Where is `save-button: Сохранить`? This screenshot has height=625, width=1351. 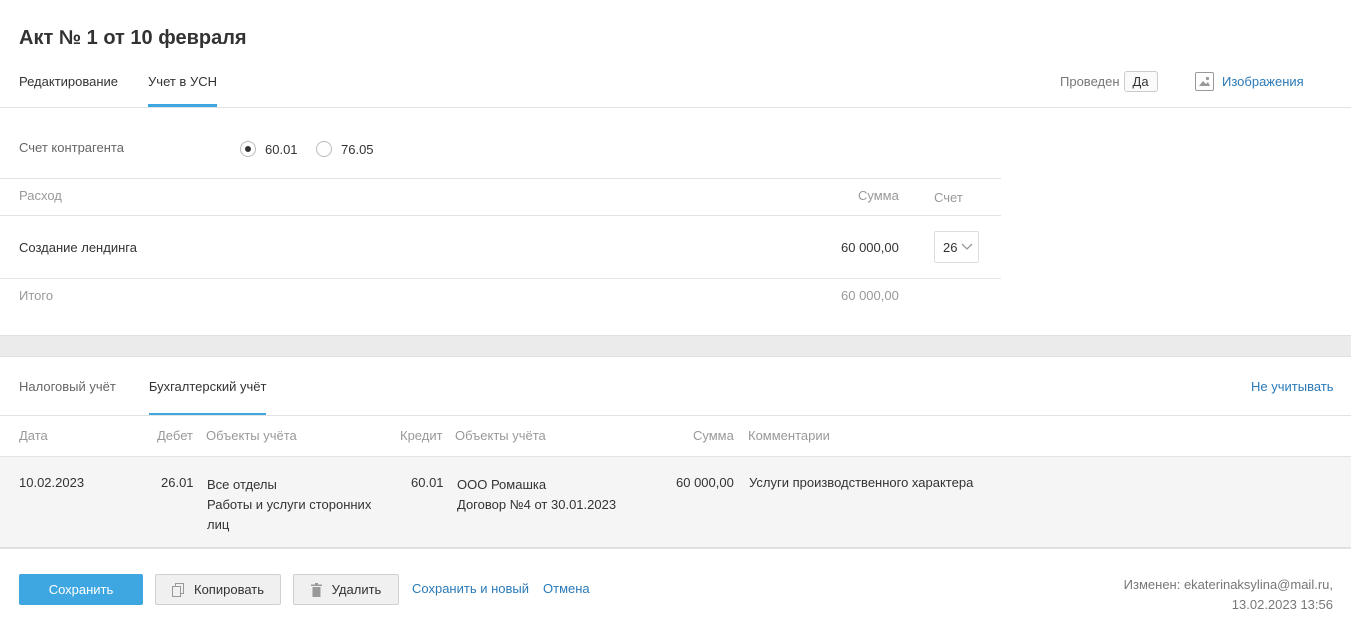 save-button: Сохранить is located at coordinates (81, 589).